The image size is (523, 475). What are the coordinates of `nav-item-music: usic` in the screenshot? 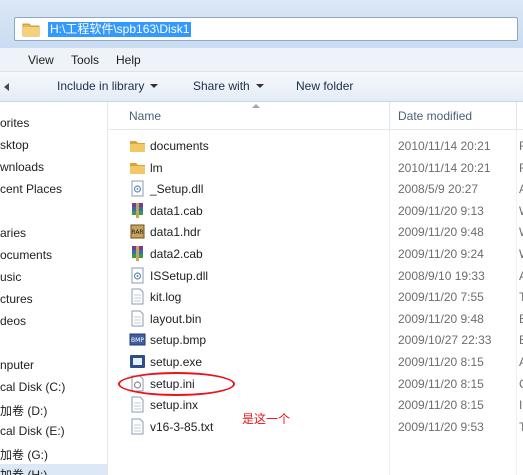 It's located at (10, 277).